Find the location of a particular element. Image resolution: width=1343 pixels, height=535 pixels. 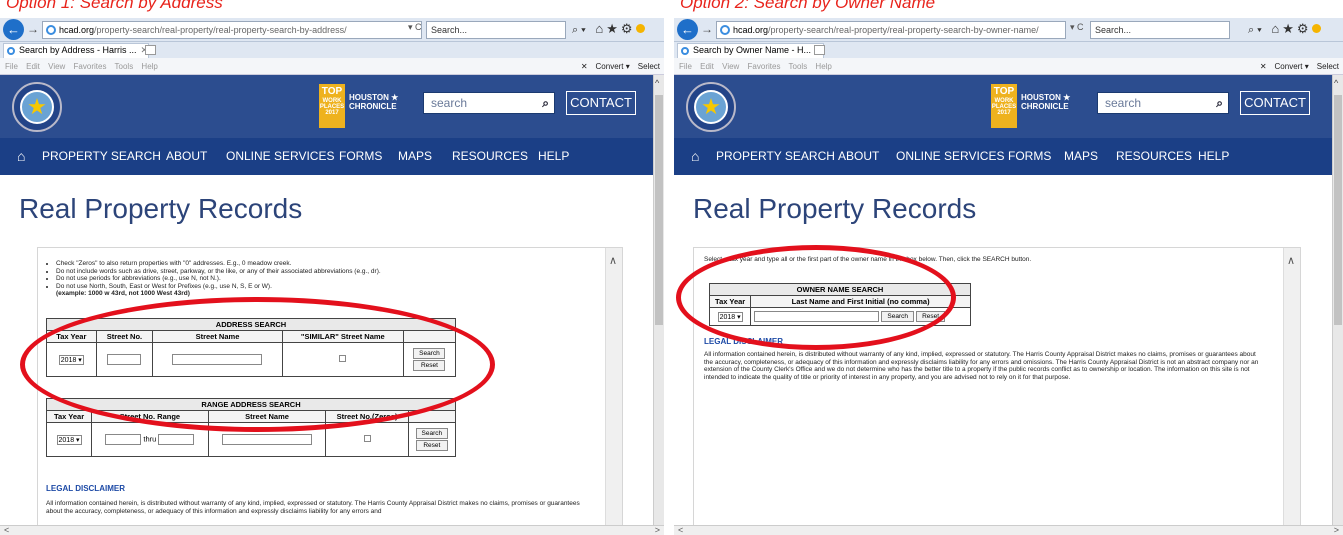

range-to-input is located at coordinates (176, 439).